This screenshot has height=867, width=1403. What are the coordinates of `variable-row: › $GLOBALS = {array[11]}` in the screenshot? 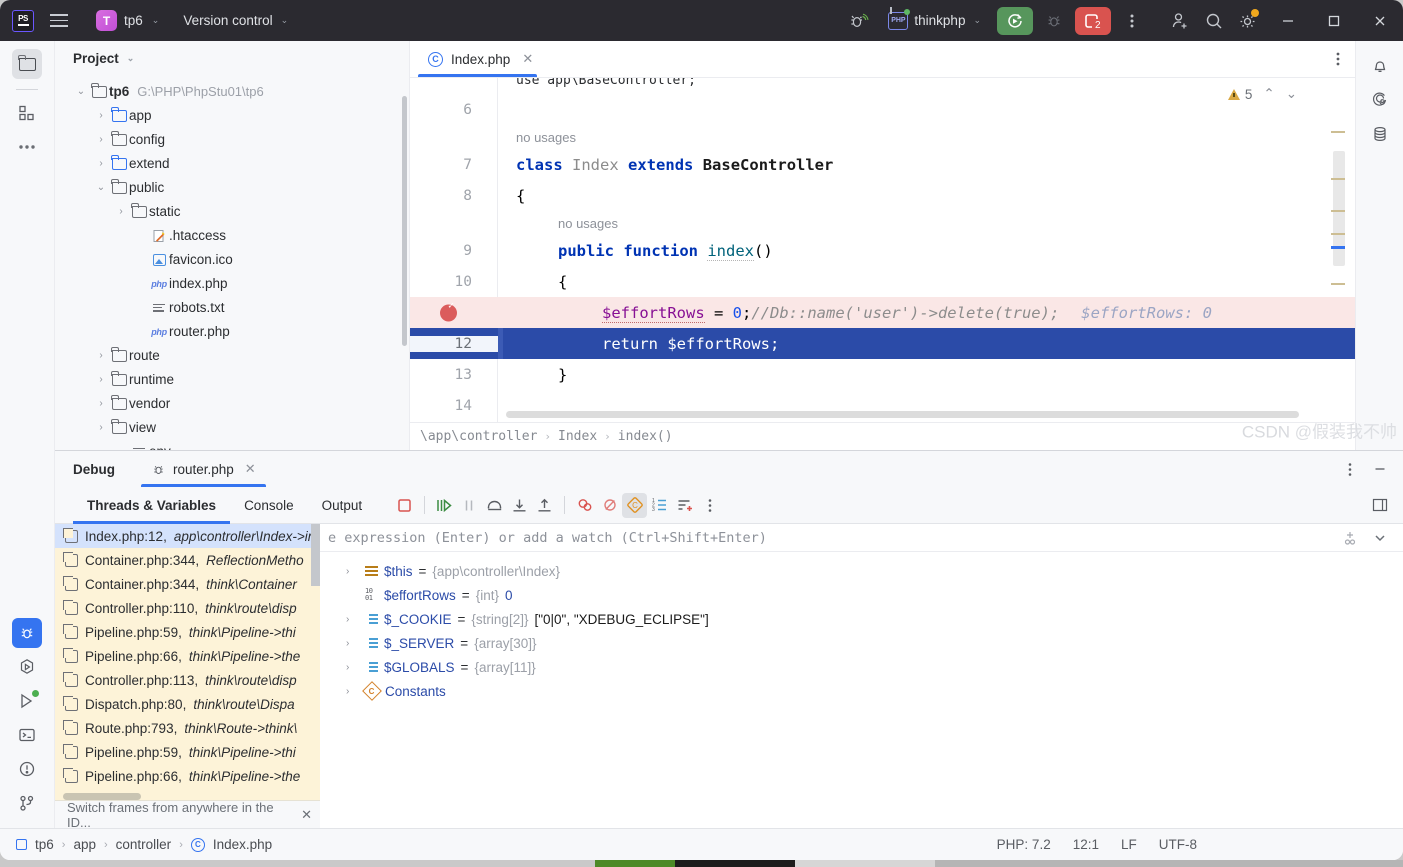 It's located at (861, 667).